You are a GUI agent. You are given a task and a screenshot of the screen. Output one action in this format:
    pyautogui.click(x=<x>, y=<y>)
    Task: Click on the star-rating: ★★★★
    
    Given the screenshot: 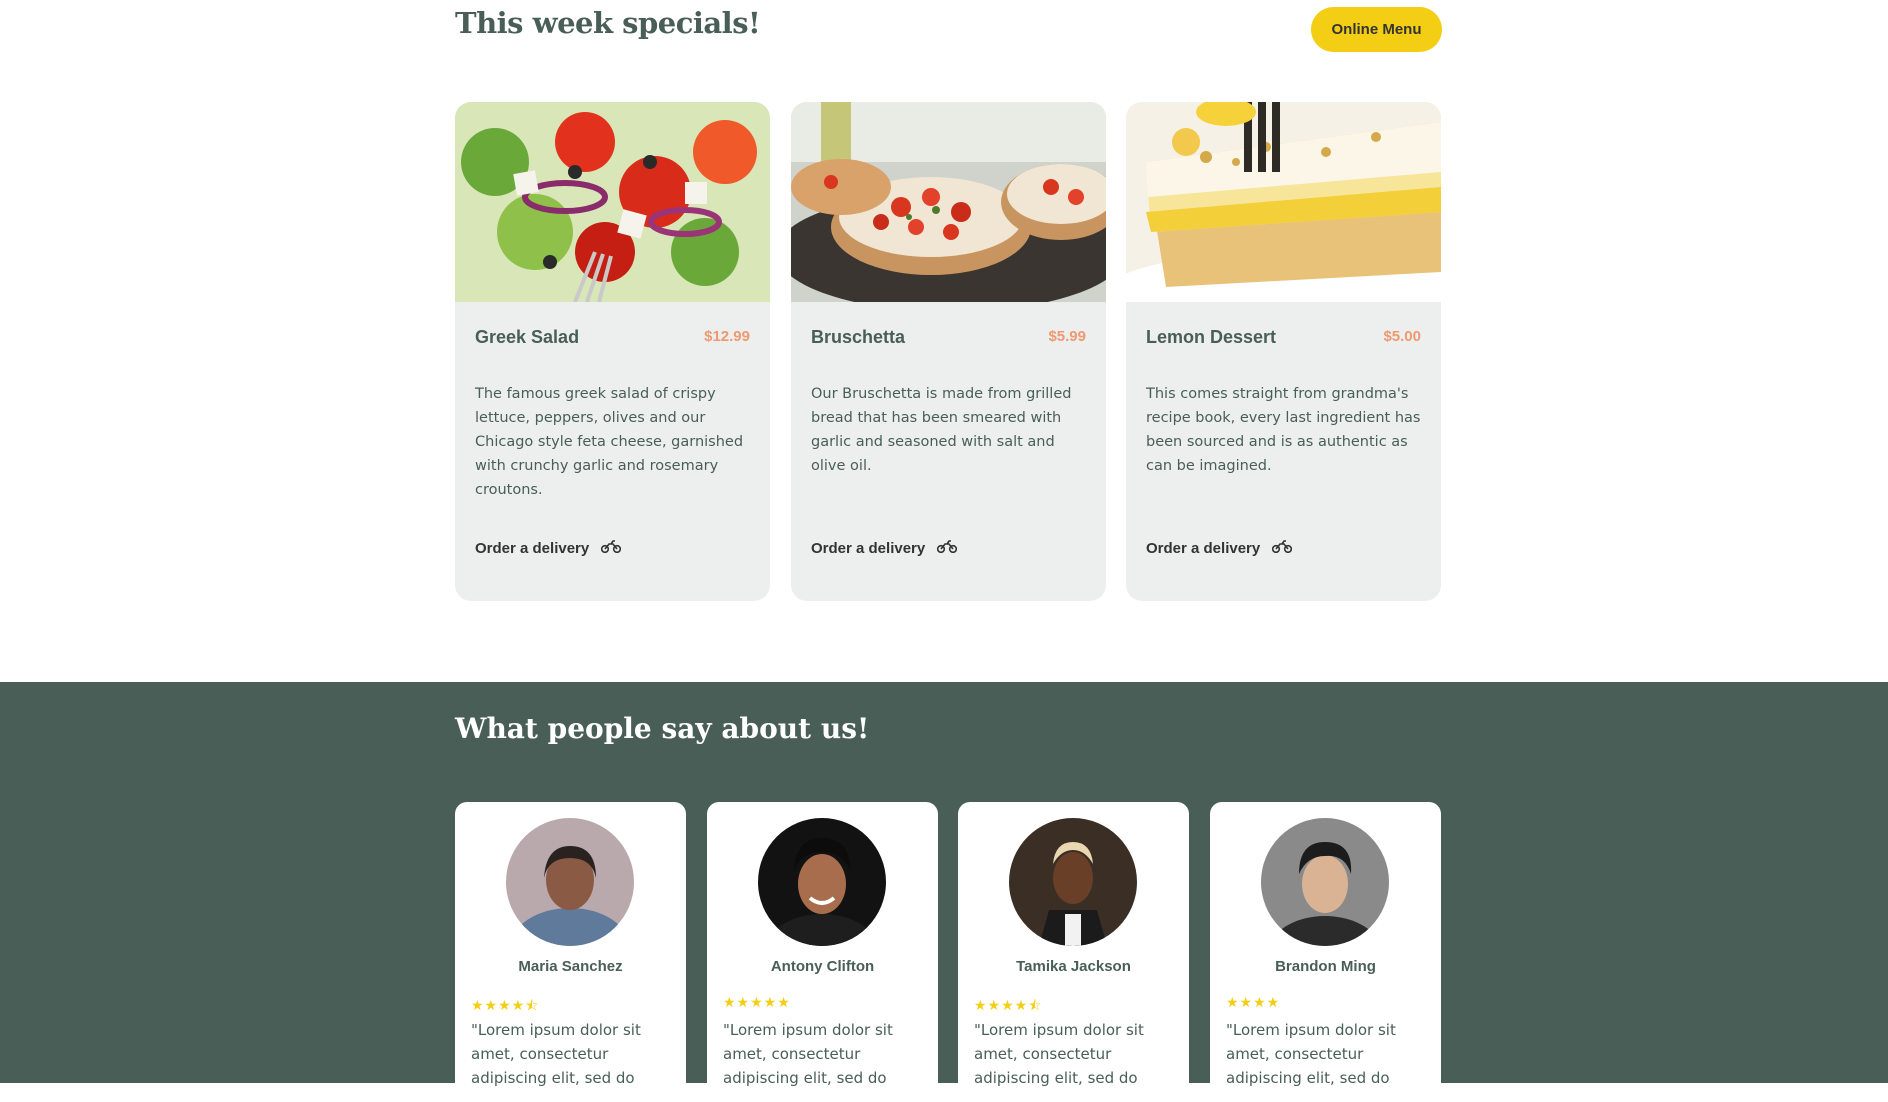 What is the action you would take?
    pyautogui.click(x=1253, y=1003)
    